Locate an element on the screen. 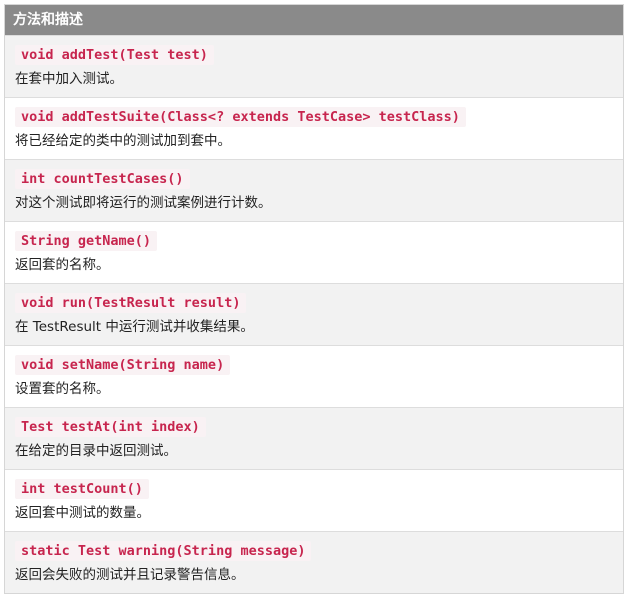 The width and height of the screenshot is (629, 598). method-signature: void addTest(Test test) is located at coordinates (114, 55).